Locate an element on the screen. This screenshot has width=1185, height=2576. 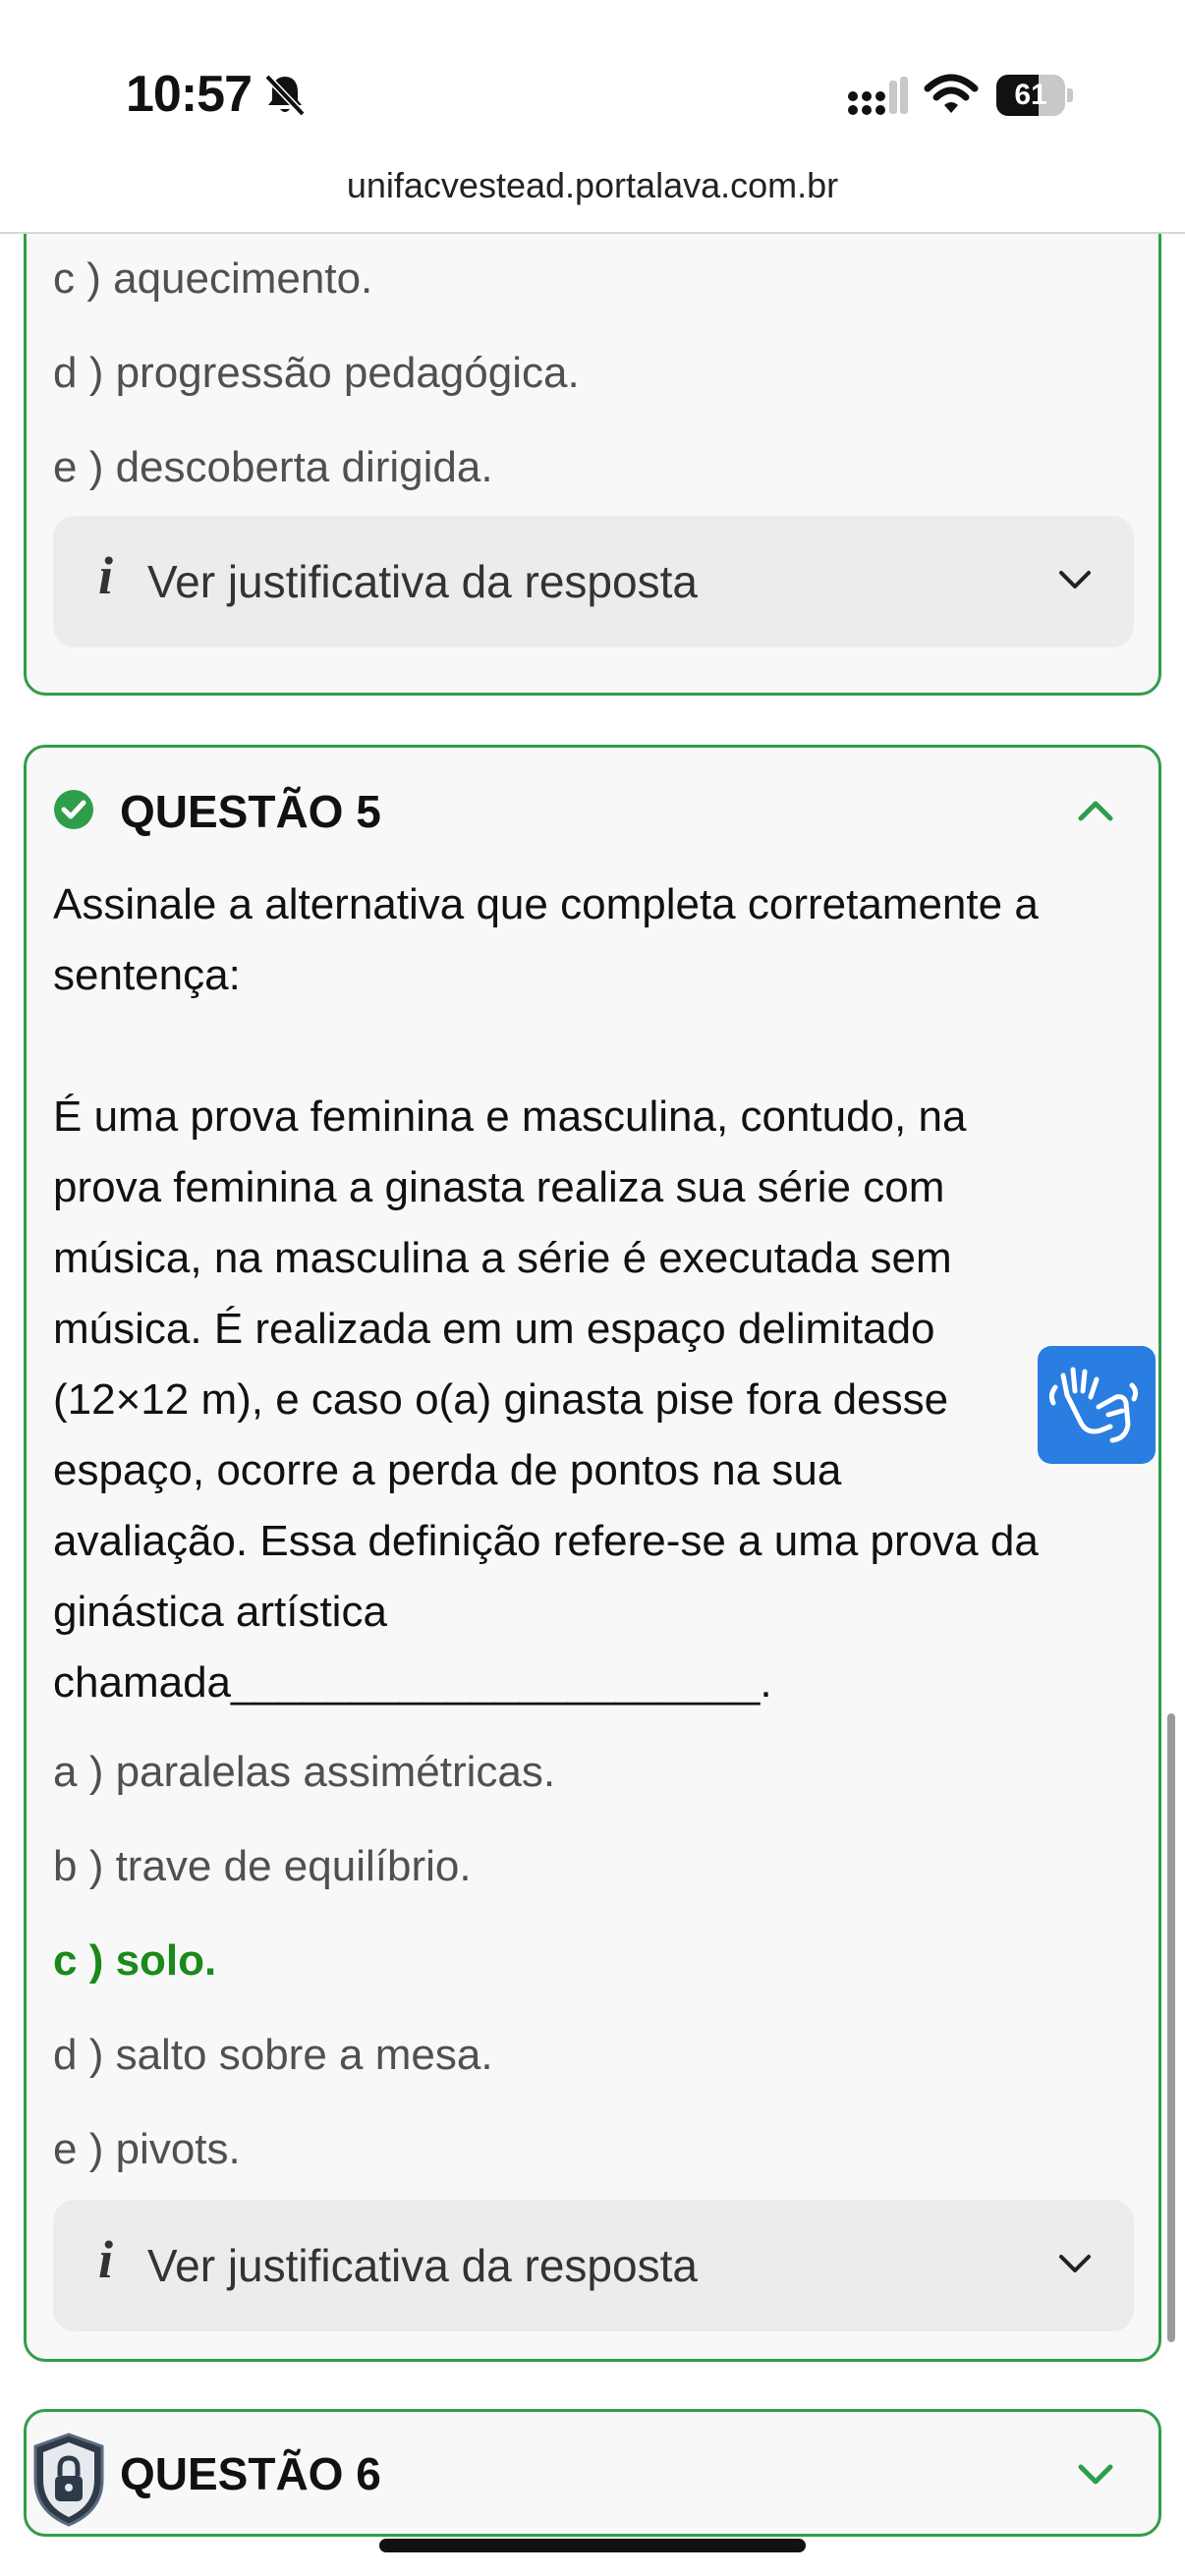
address-bar-url: unifacvestead.portalava.com.br is located at coordinates (592, 185).